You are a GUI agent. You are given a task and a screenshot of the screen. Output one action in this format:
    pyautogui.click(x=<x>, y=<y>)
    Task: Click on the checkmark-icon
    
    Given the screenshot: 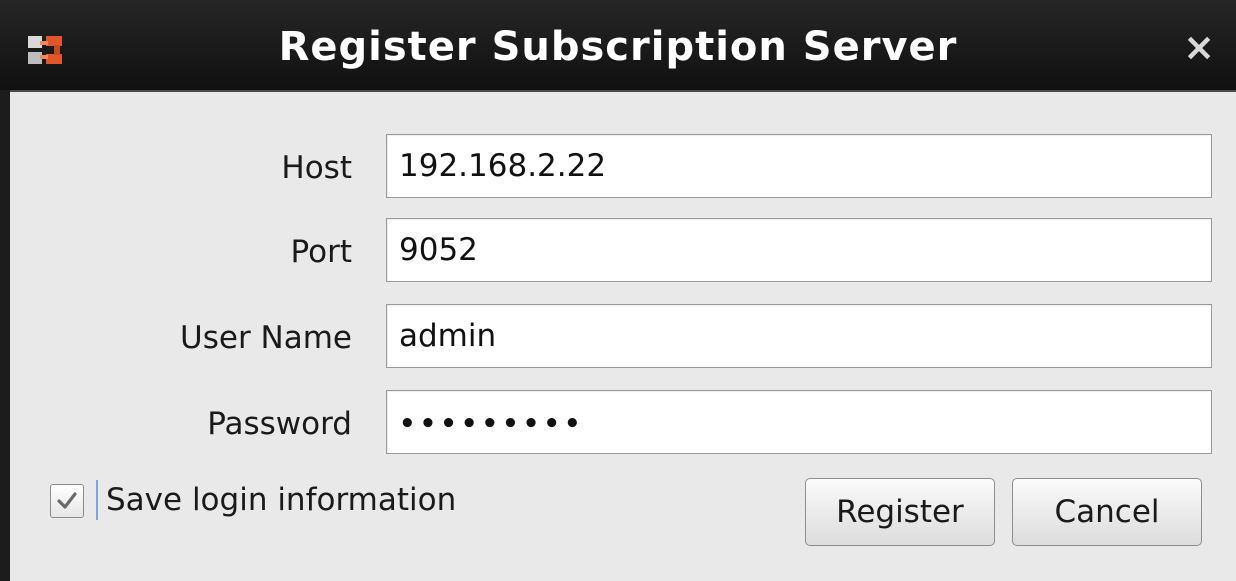 What is the action you would take?
    pyautogui.click(x=67, y=500)
    